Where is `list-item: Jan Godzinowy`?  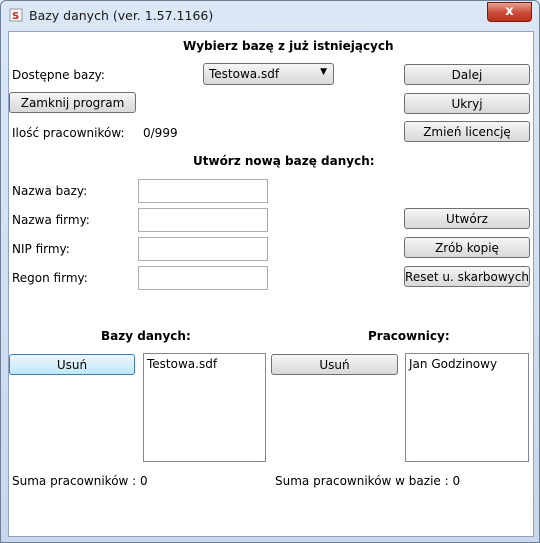 list-item: Jan Godzinowy is located at coordinates (467, 364).